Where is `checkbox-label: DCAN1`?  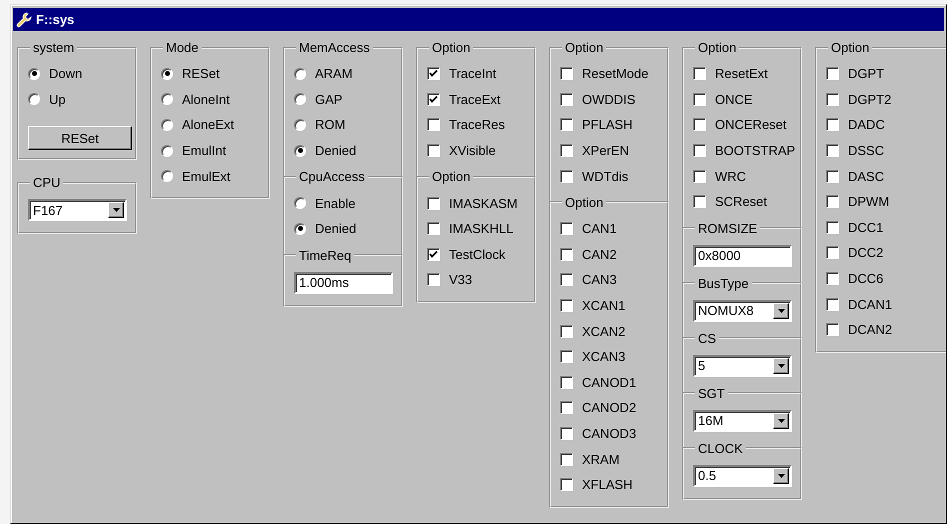
checkbox-label: DCAN1 is located at coordinates (870, 304).